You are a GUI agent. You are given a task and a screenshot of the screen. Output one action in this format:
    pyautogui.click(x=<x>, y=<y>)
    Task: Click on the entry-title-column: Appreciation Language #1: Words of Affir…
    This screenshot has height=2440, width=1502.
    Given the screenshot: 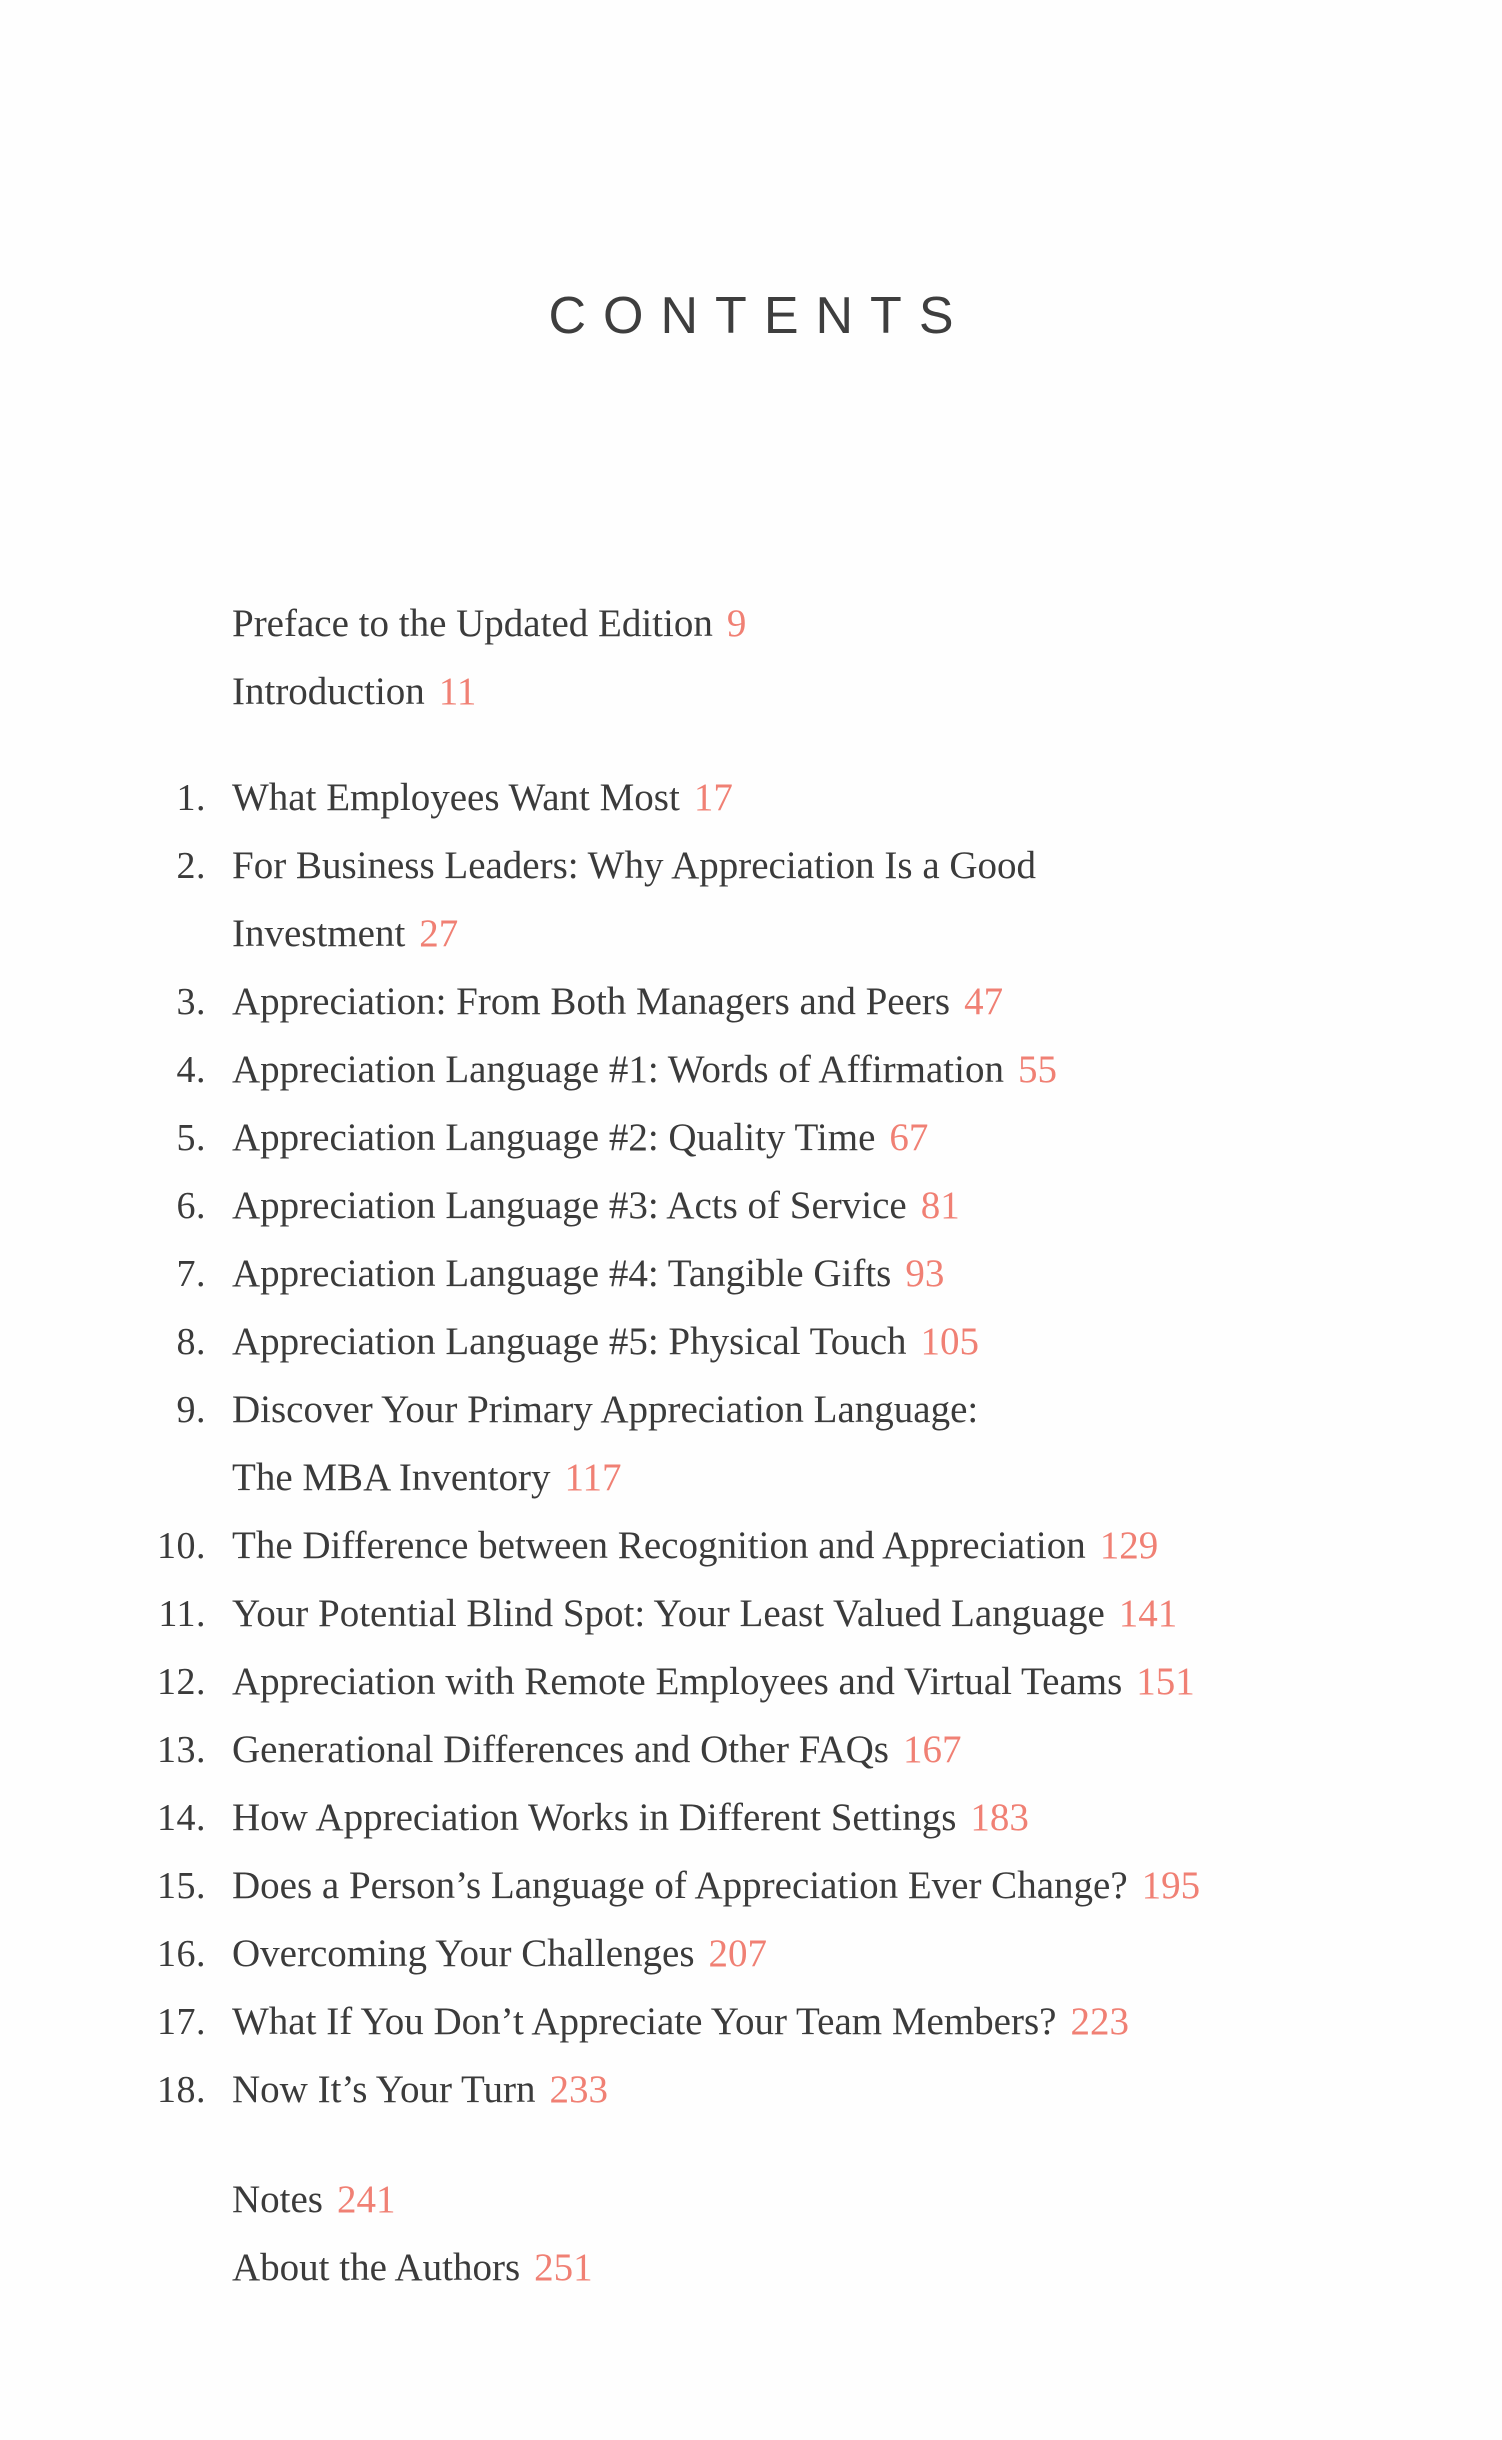 What is the action you would take?
    pyautogui.click(x=631, y=1070)
    